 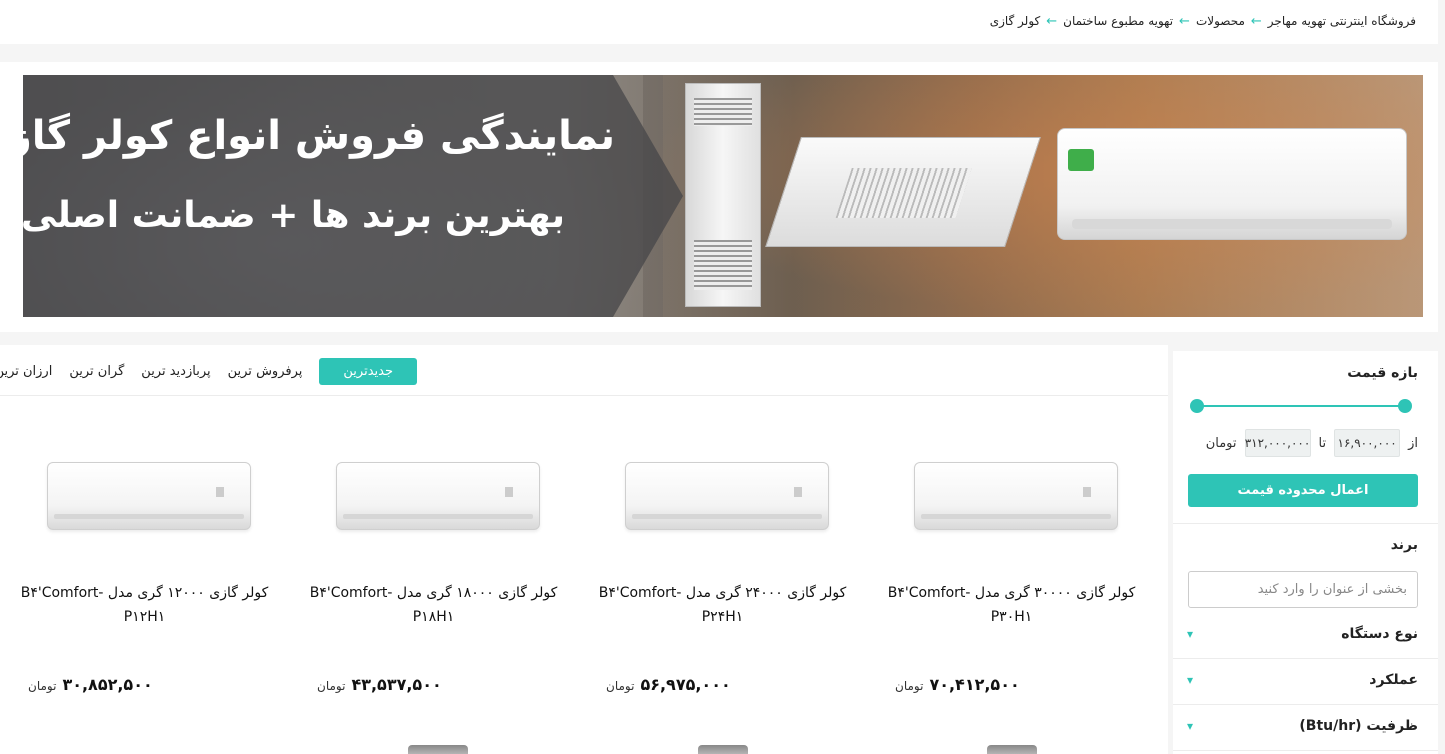 I want to click on price-range-inputs: از ۱۶,۹۰۰,۰۰۰ تا ۳۱۲,۰۰۰,۰۰۰ تومان, so click(x=1312, y=443).